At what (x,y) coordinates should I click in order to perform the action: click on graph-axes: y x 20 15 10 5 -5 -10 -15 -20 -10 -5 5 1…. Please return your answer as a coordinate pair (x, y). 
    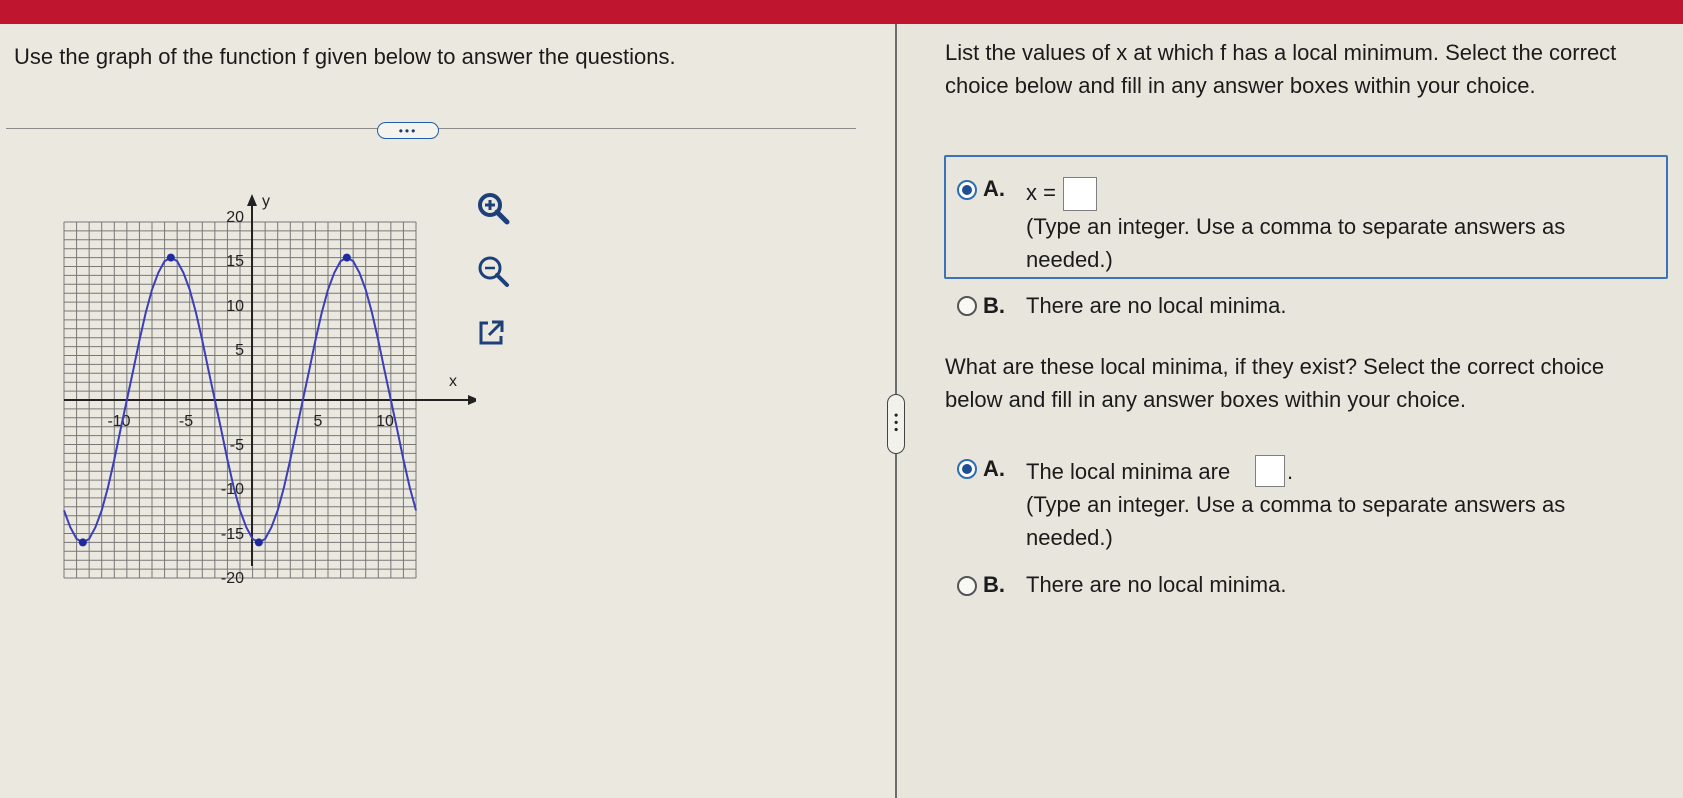
    Looking at the image, I should click on (270, 389).